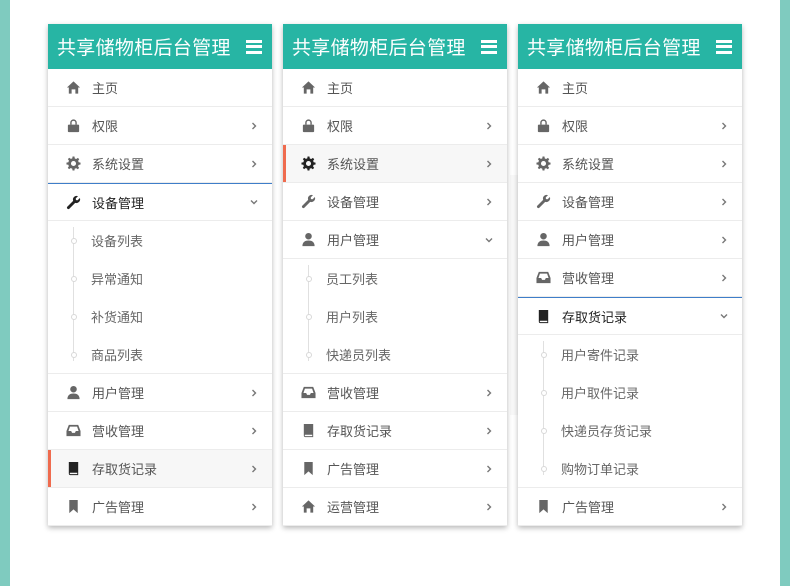 This screenshot has width=790, height=586. Describe the element at coordinates (395, 507) in the screenshot. I see `sidebar-item-9: 运营管理` at that location.